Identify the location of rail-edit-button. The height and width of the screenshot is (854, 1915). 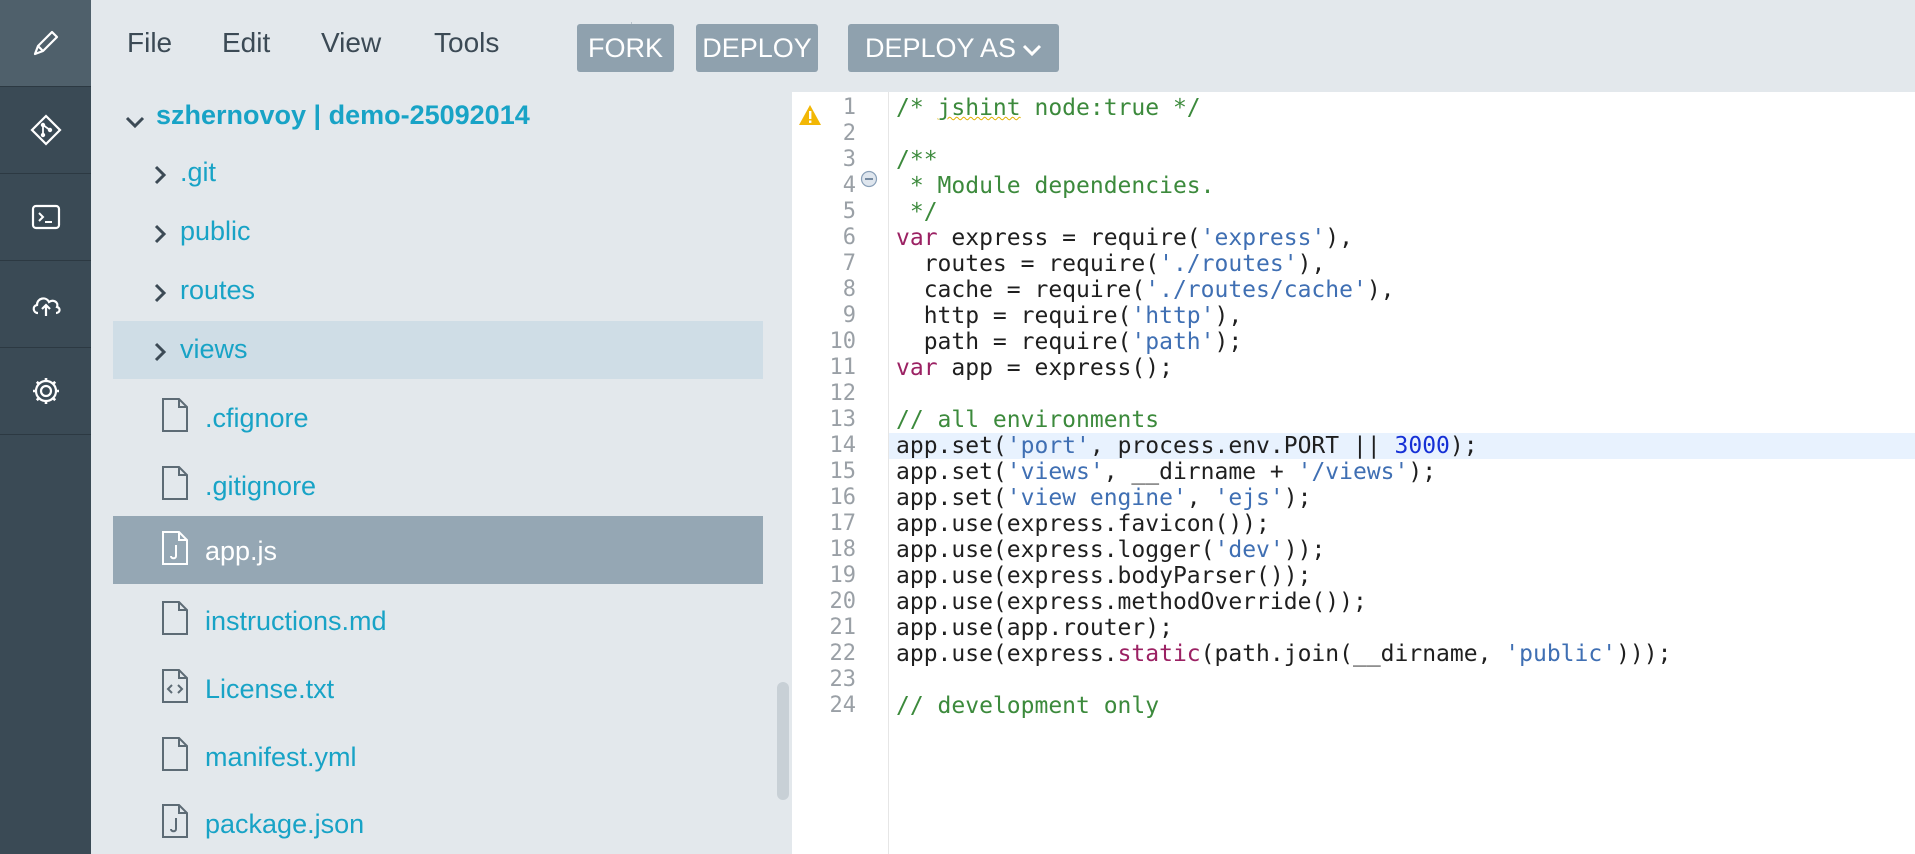
(45, 43).